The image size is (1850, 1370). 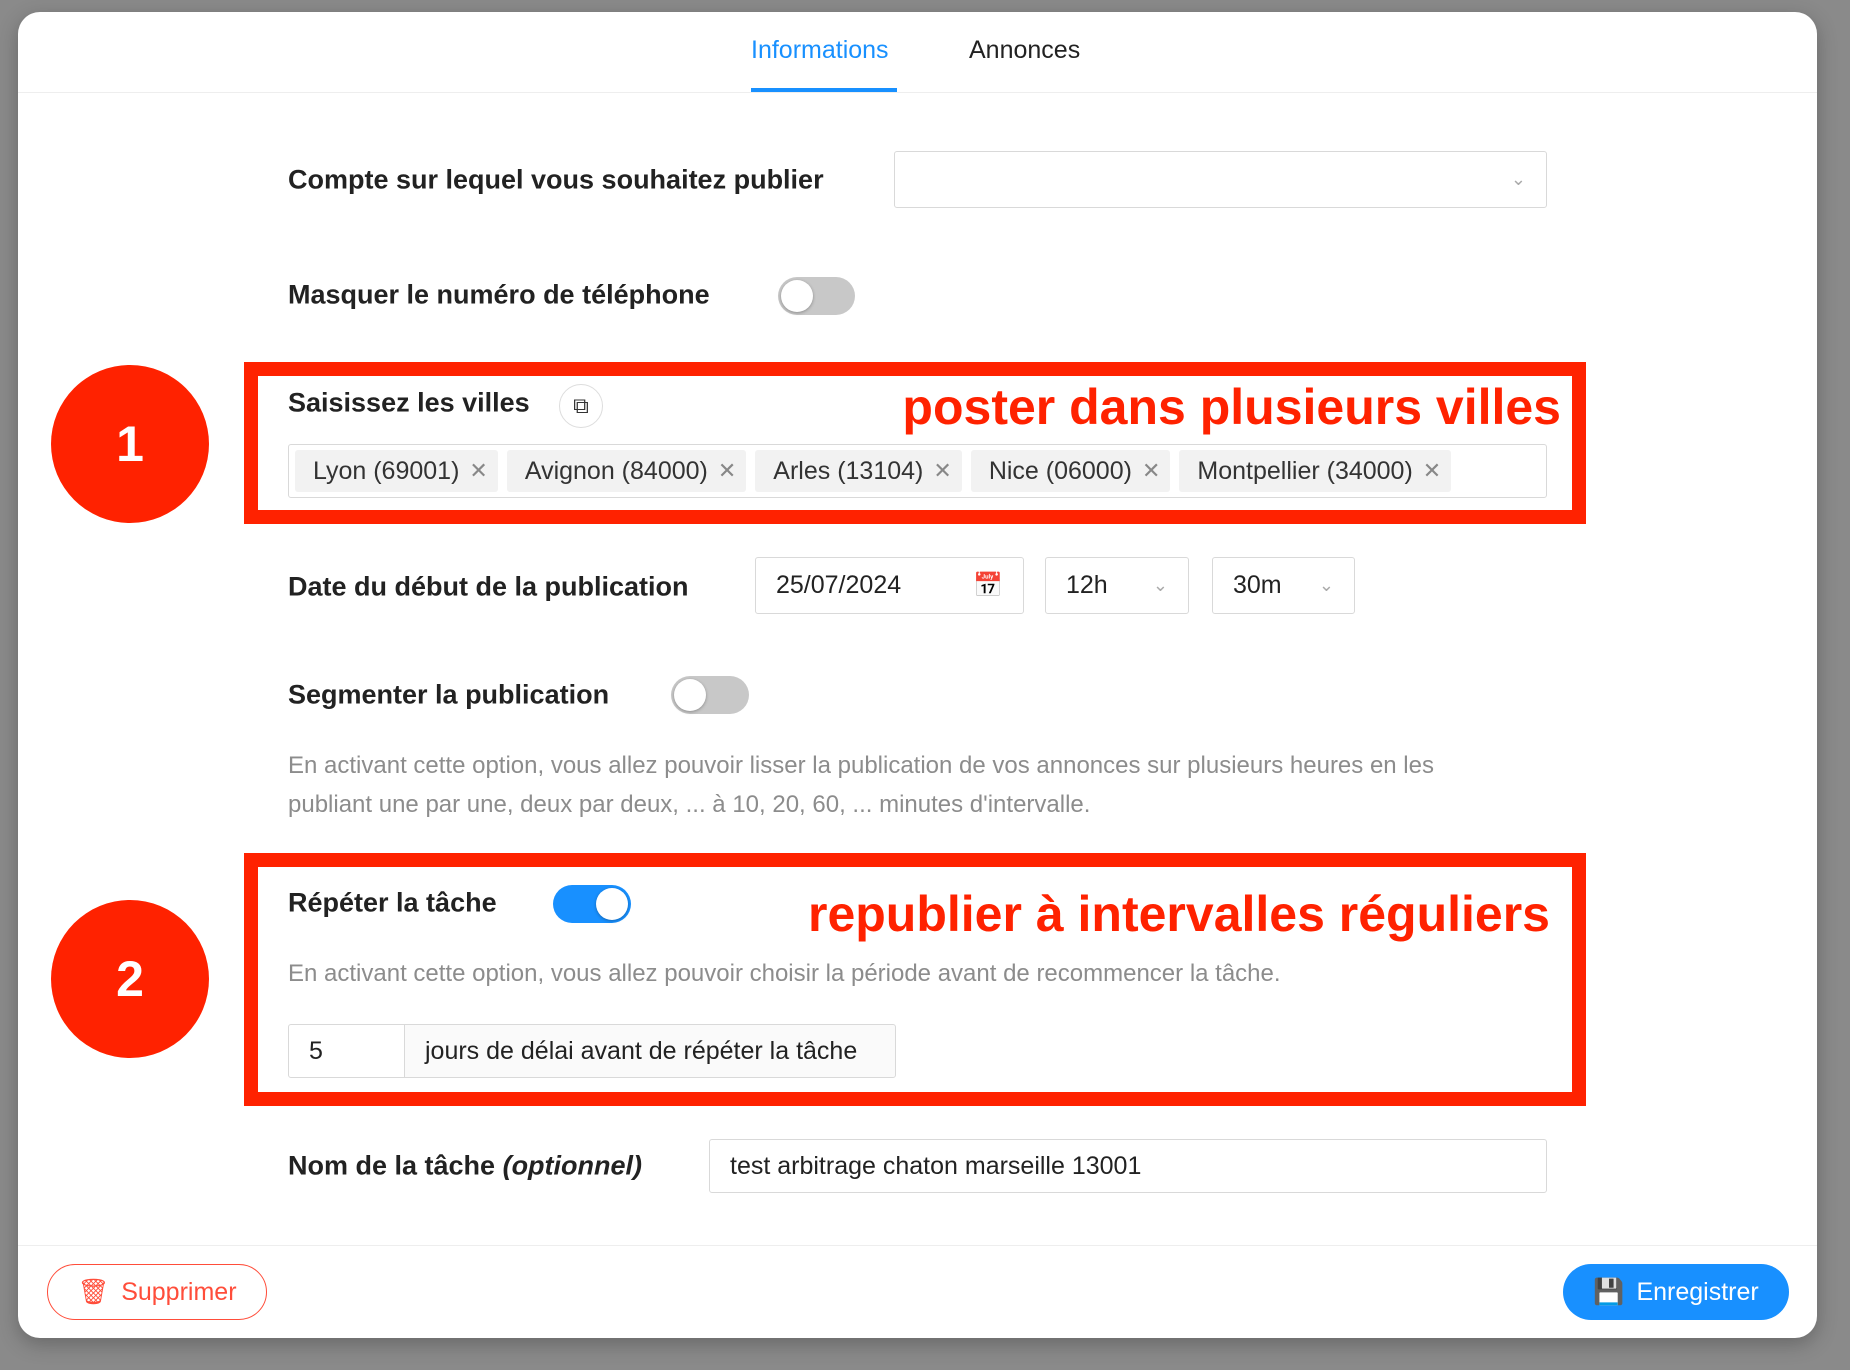 I want to click on calendar-icon: 📅, so click(x=988, y=585).